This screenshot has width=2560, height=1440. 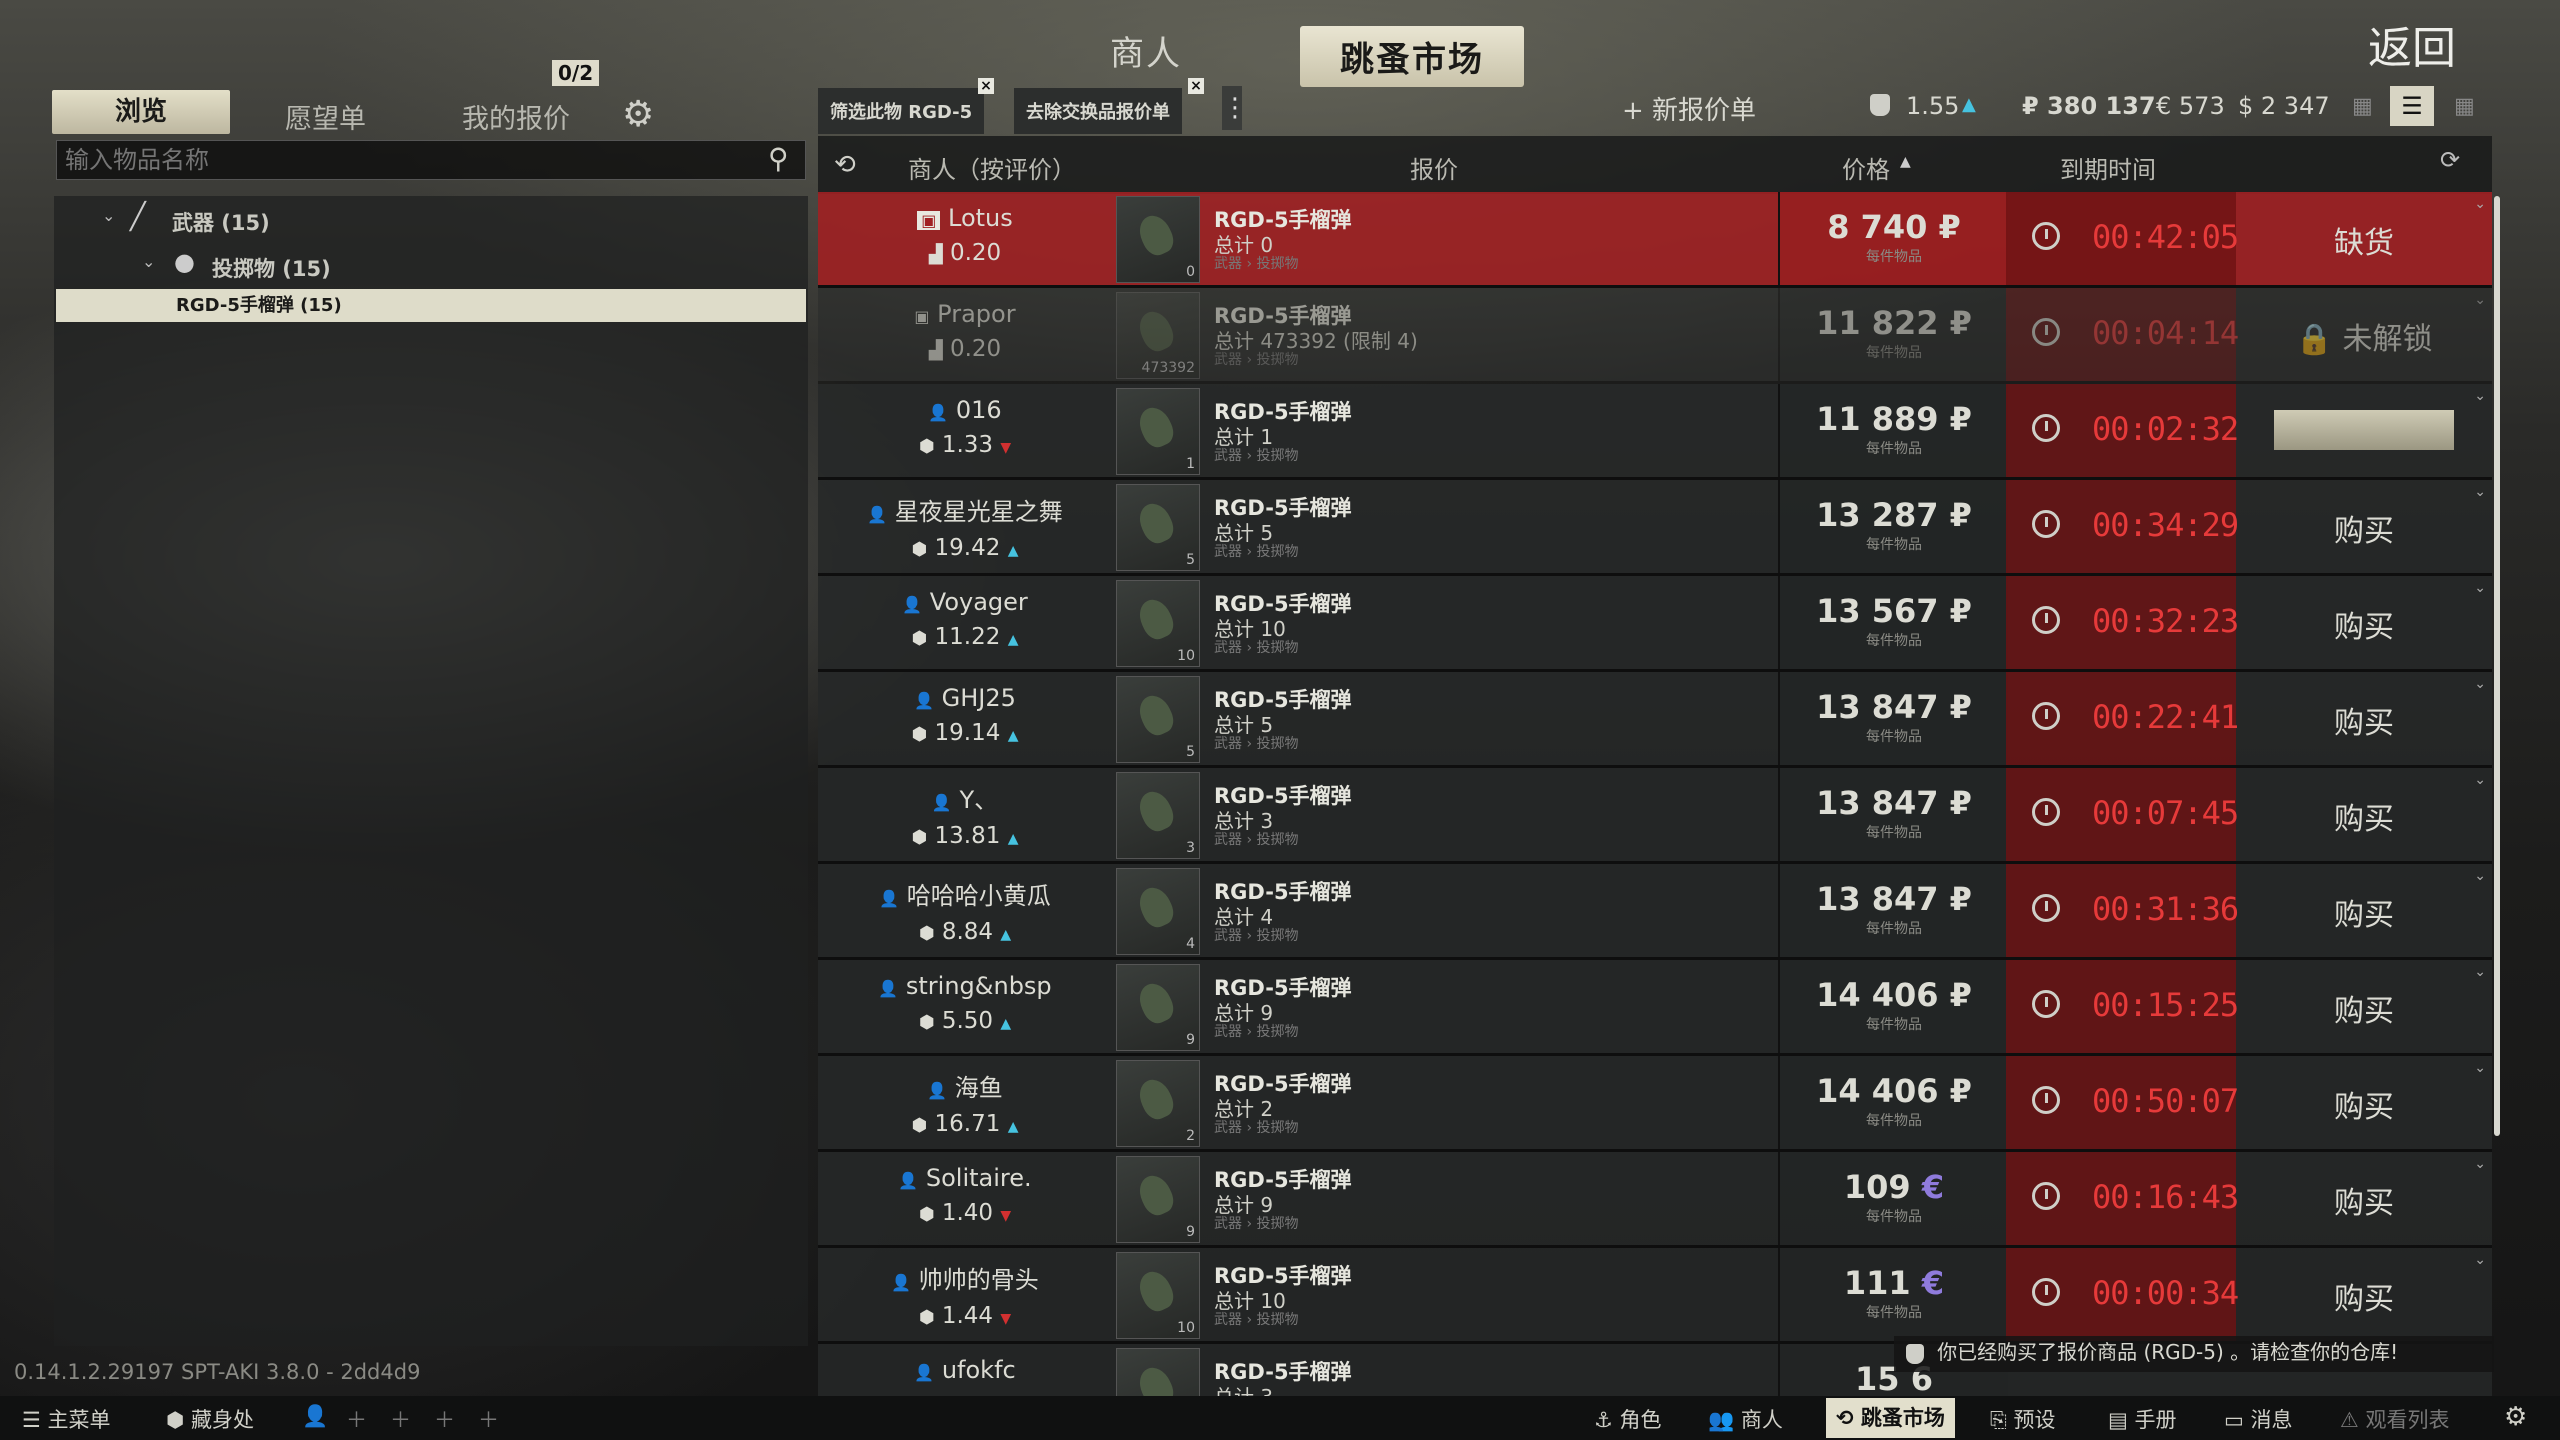 What do you see at coordinates (1412, 56) in the screenshot?
I see `nav-flea-market: 跳蚤市场` at bounding box center [1412, 56].